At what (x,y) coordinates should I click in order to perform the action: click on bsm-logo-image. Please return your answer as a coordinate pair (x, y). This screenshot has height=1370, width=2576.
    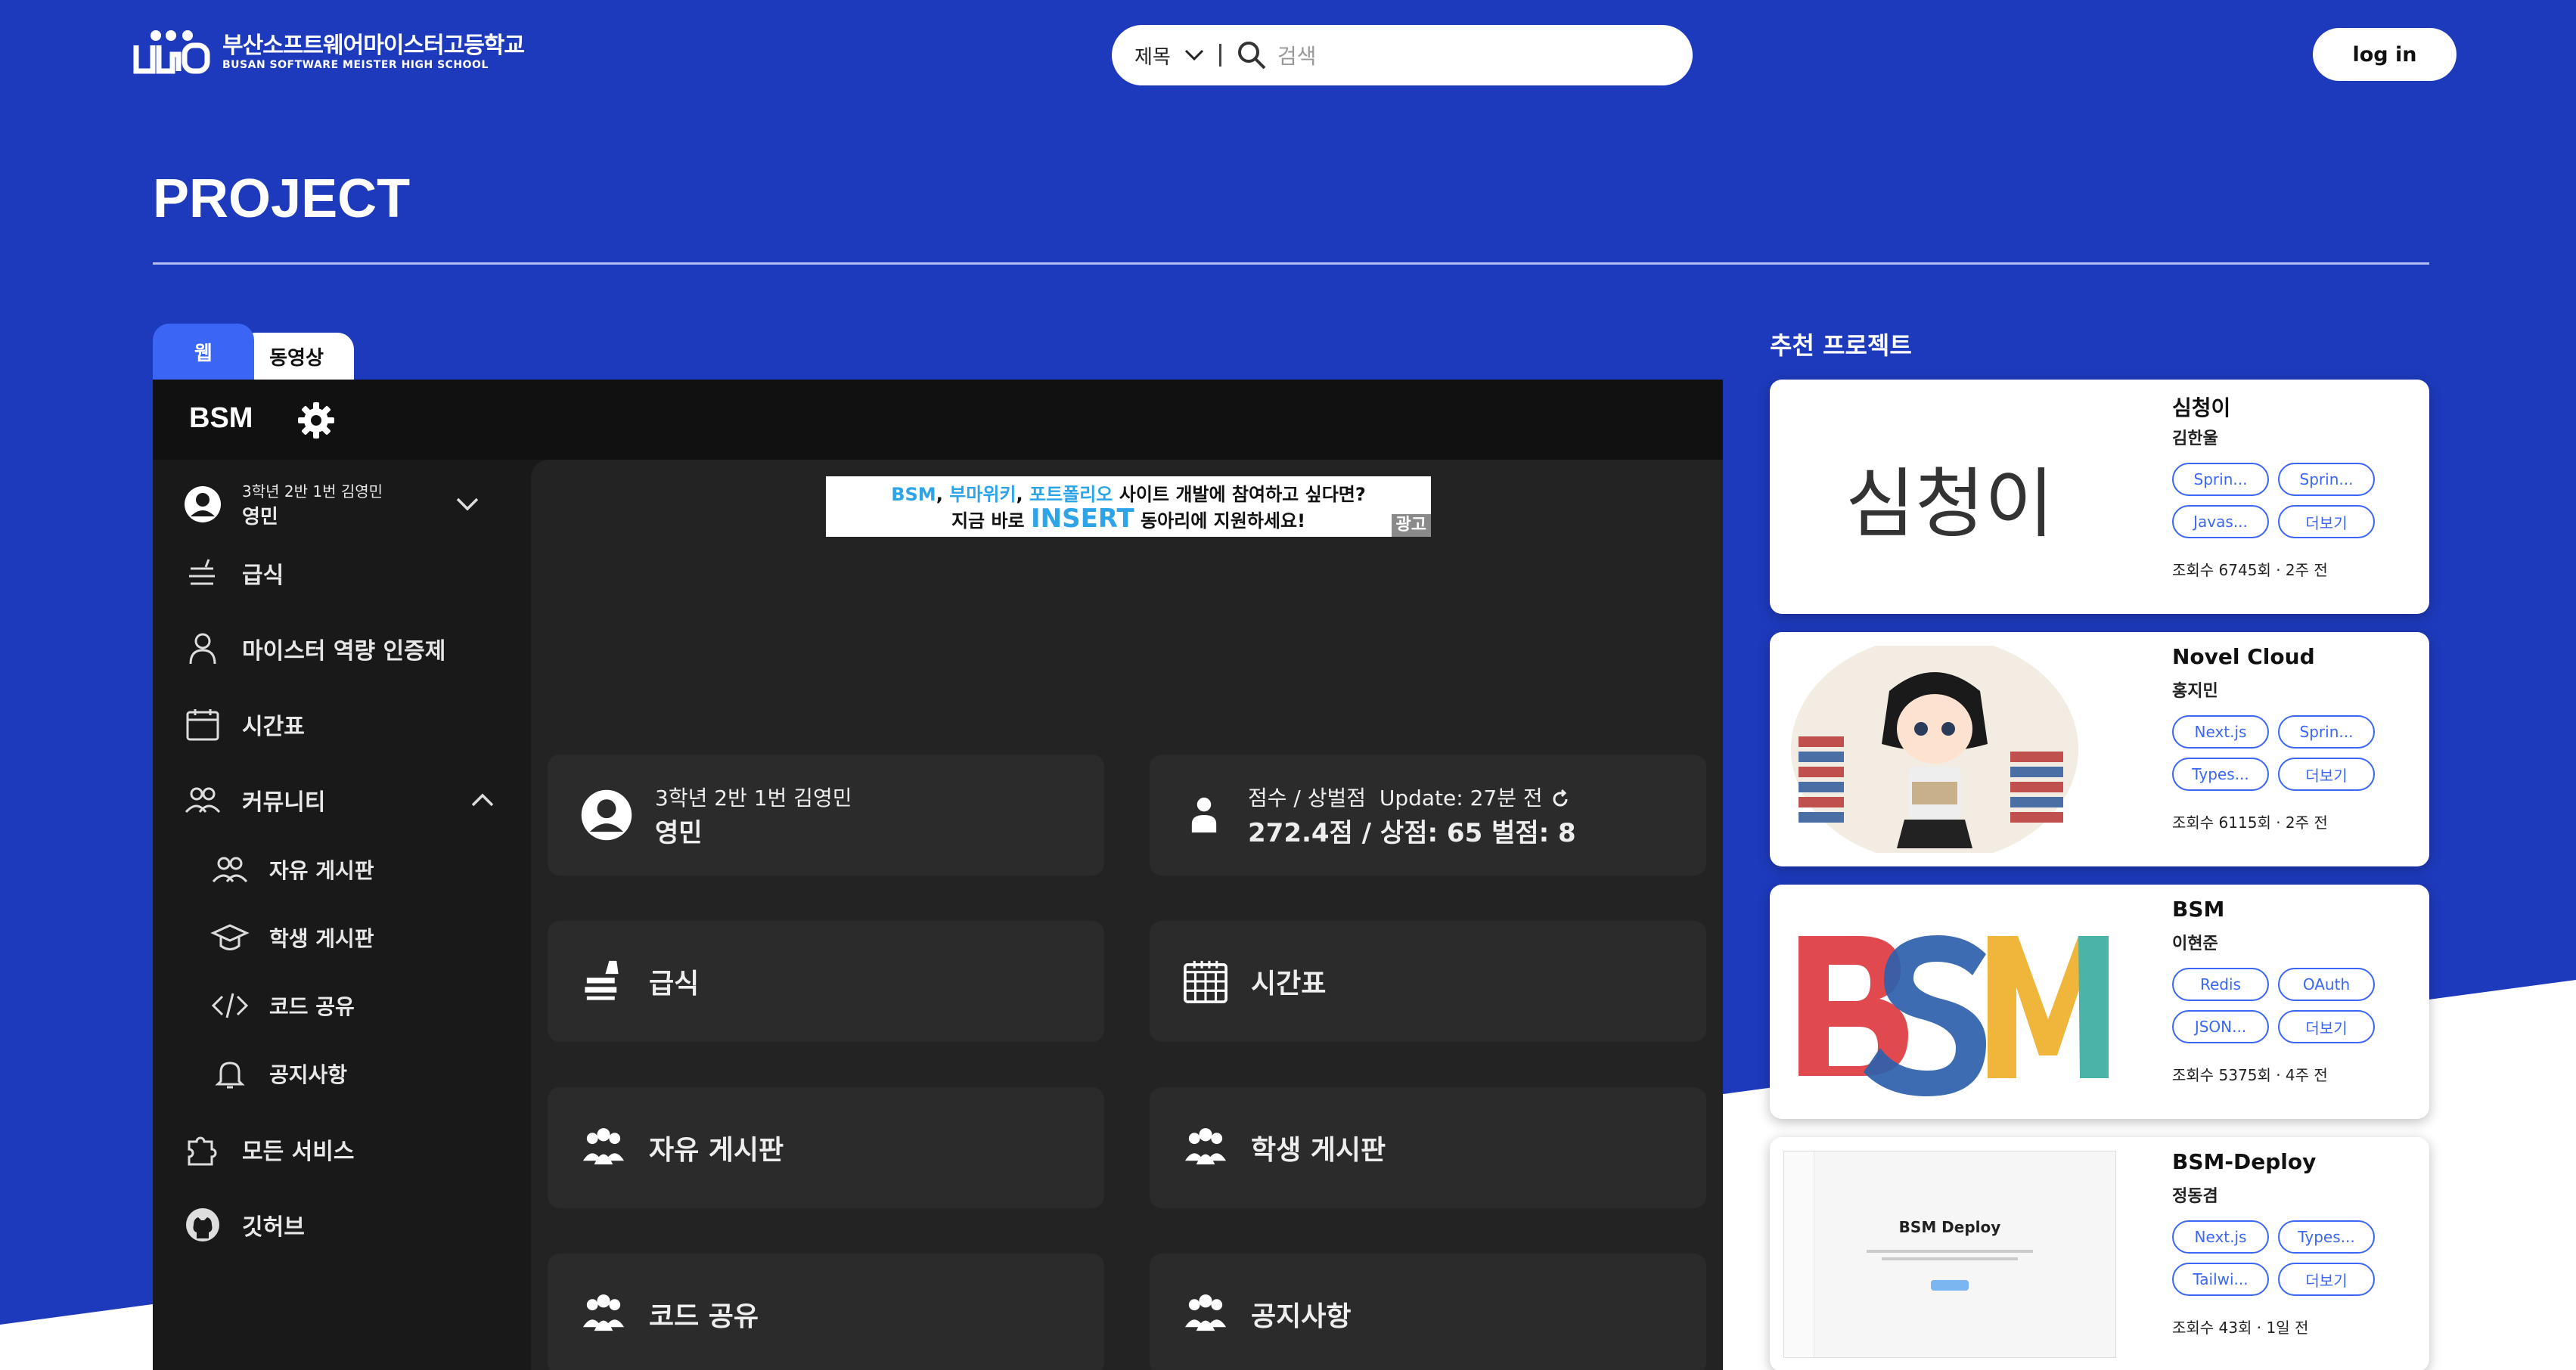
    Looking at the image, I should click on (1954, 1015).